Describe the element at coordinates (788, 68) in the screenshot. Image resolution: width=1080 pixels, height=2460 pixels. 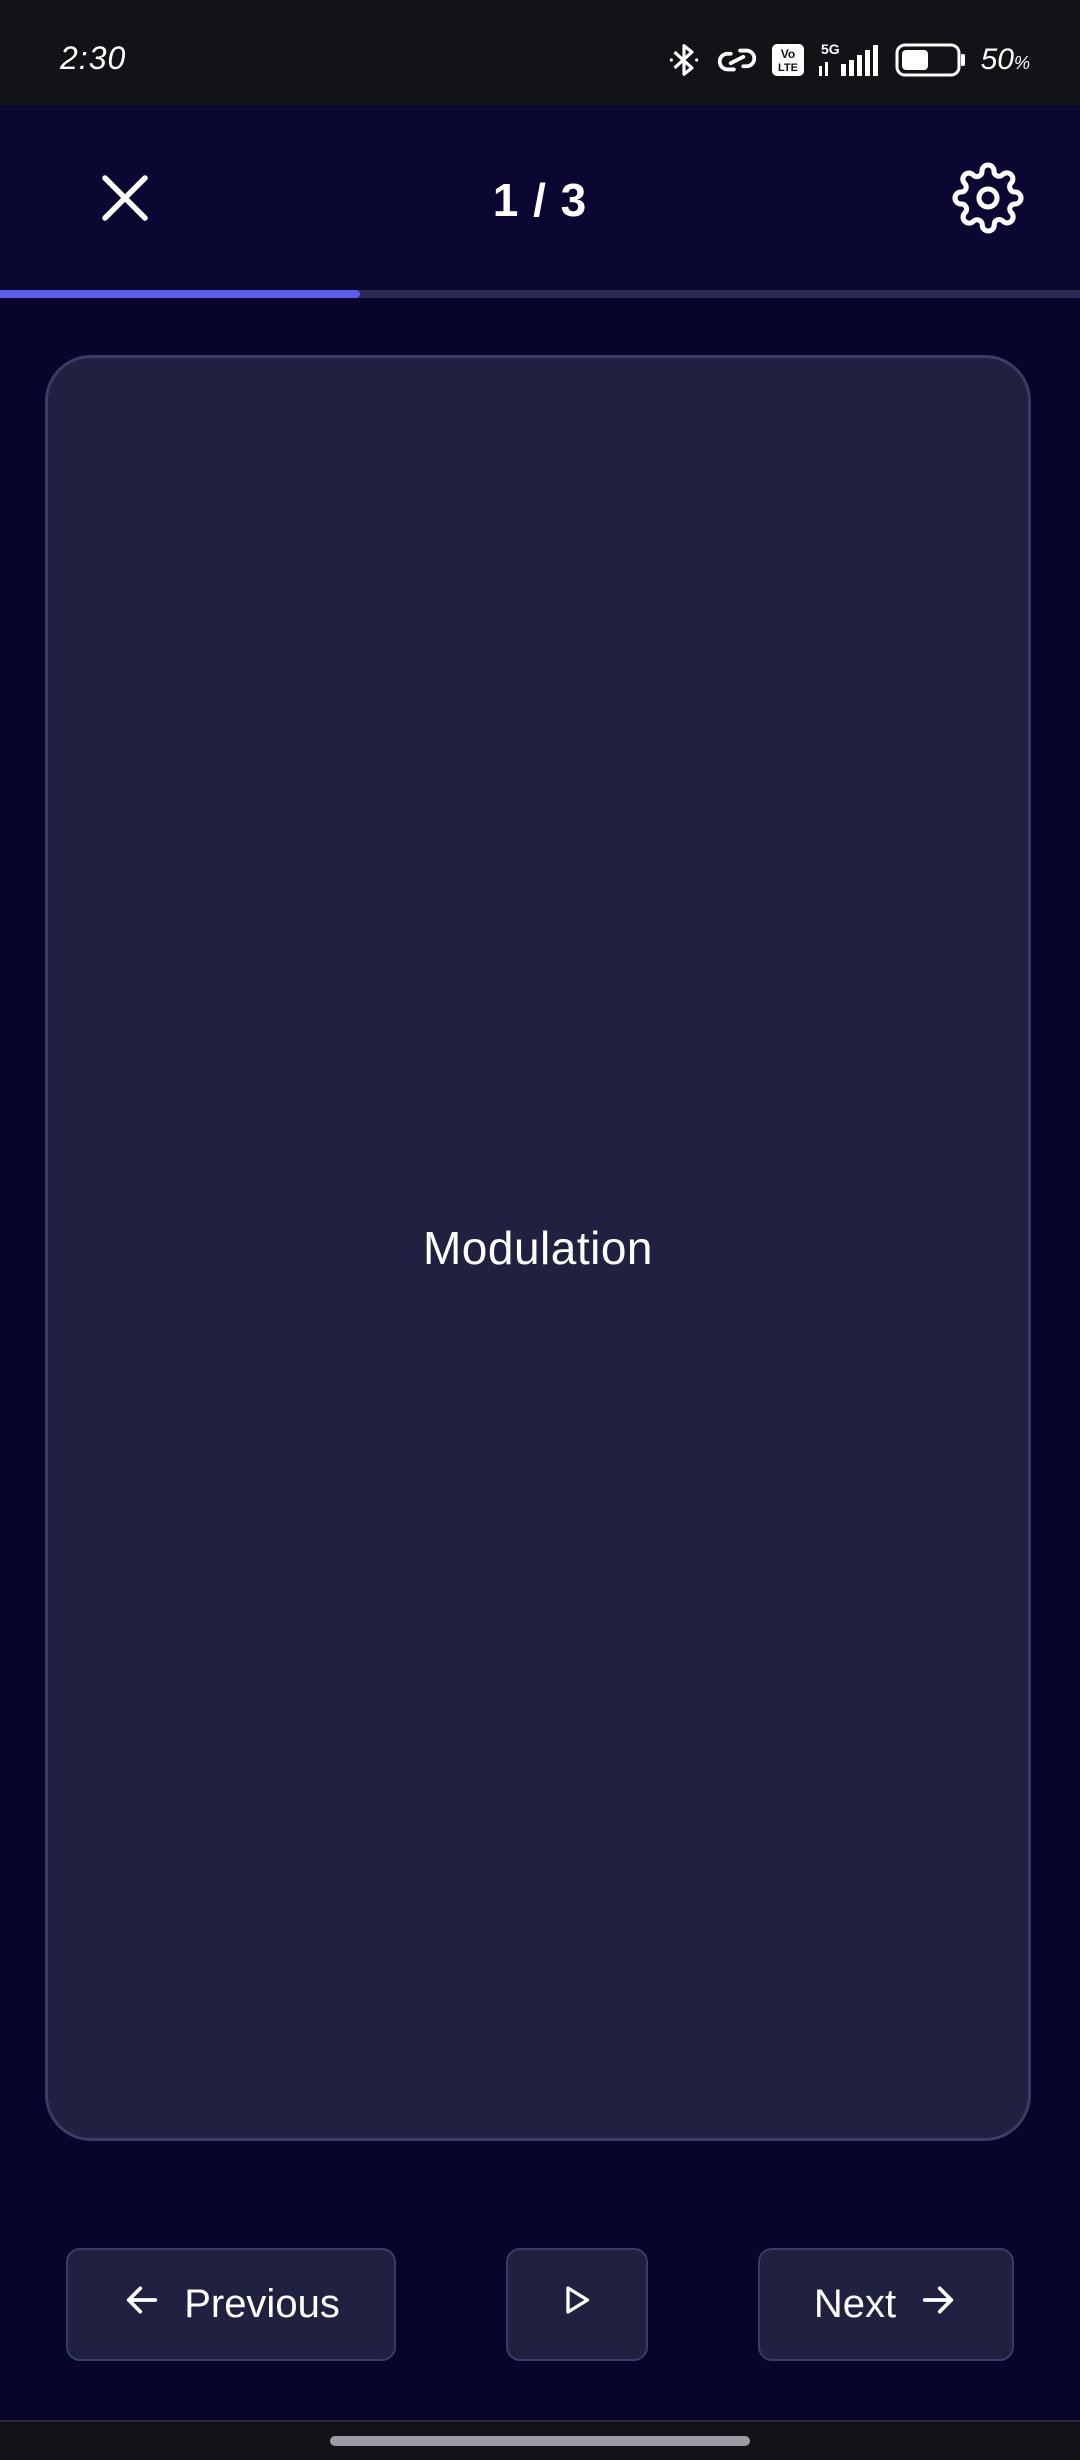
I see `svg-text: LTE` at that location.